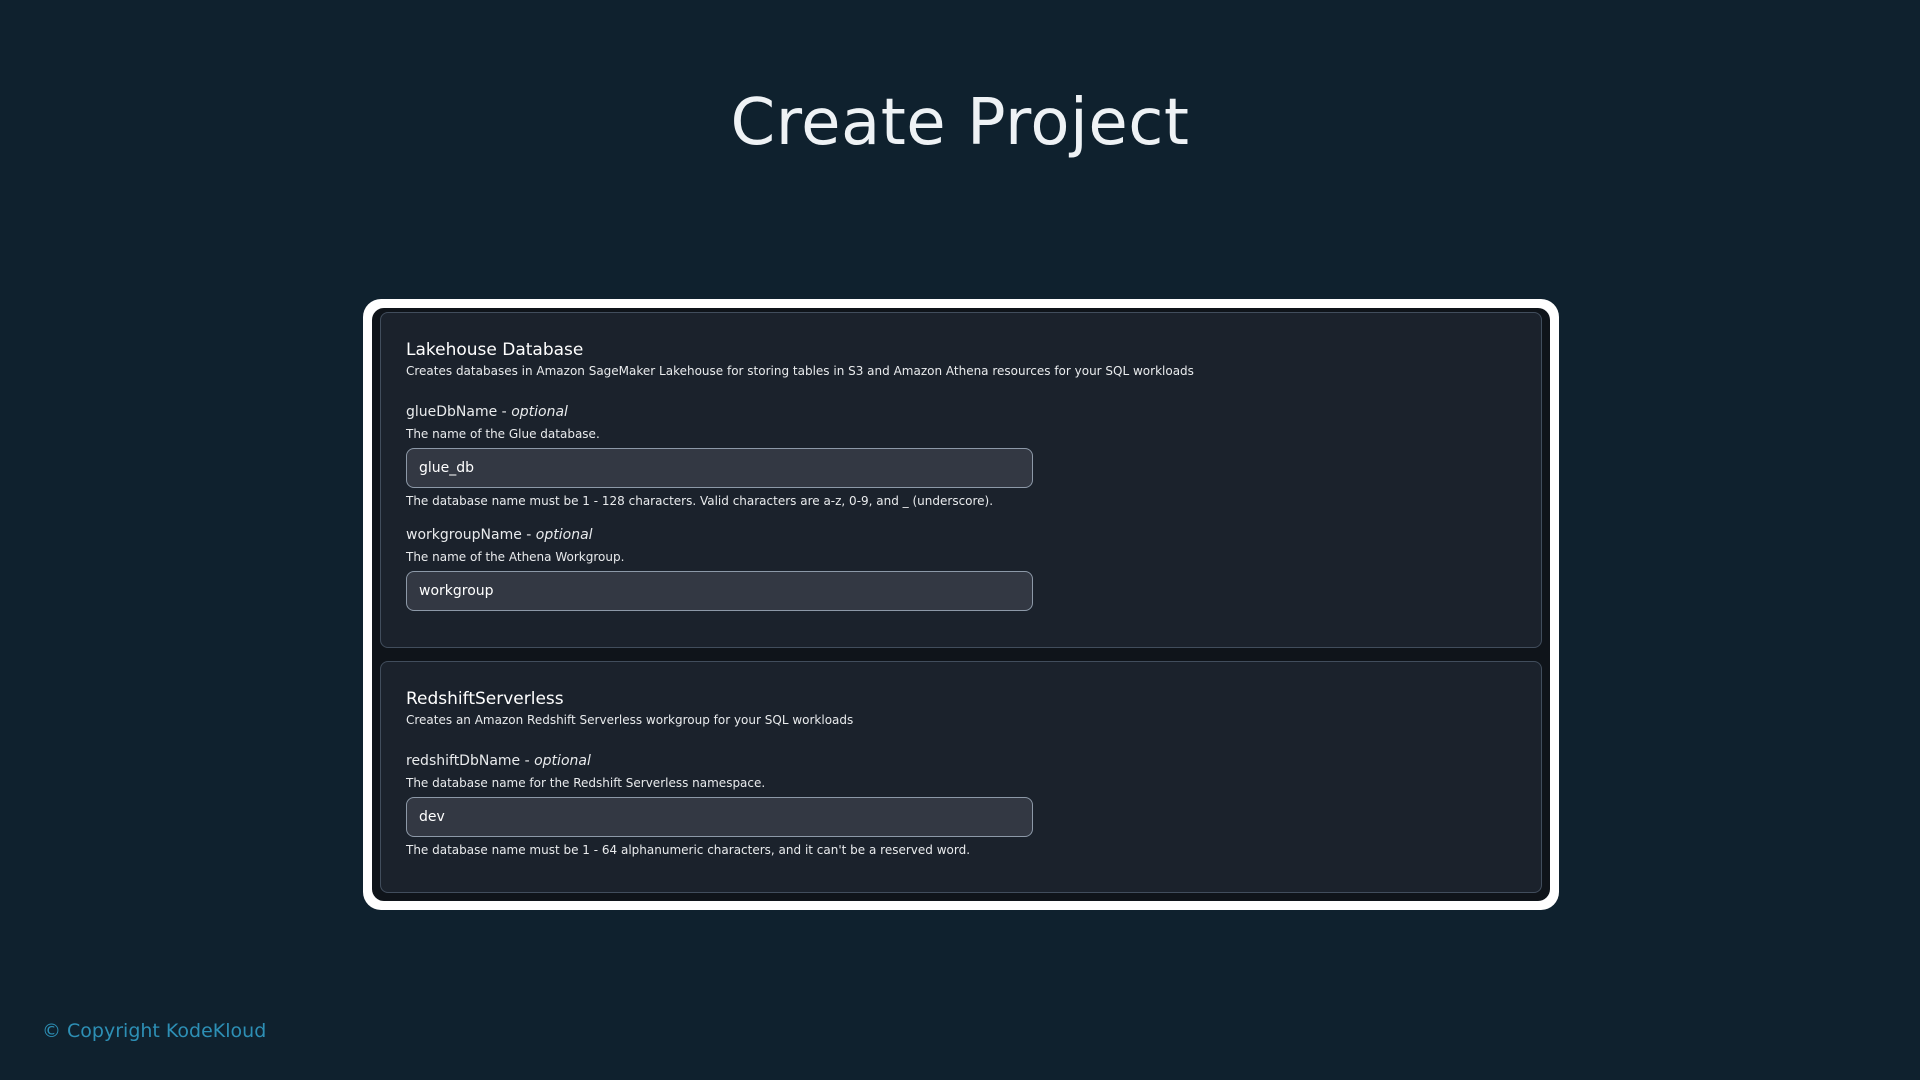  Describe the element at coordinates (960, 123) in the screenshot. I see `page-title: Create Project` at that location.